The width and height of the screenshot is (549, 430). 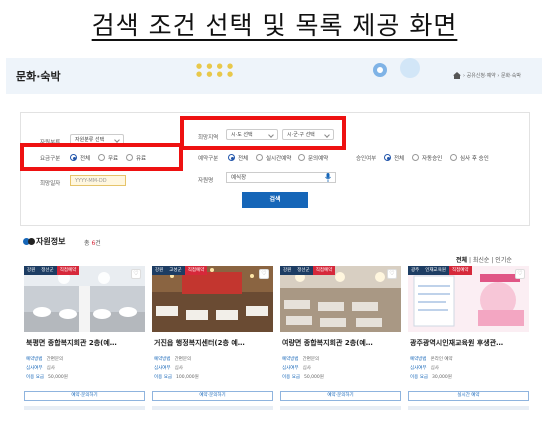 What do you see at coordinates (442, 377) in the screenshot?
I see `meta-value: 30,000원` at bounding box center [442, 377].